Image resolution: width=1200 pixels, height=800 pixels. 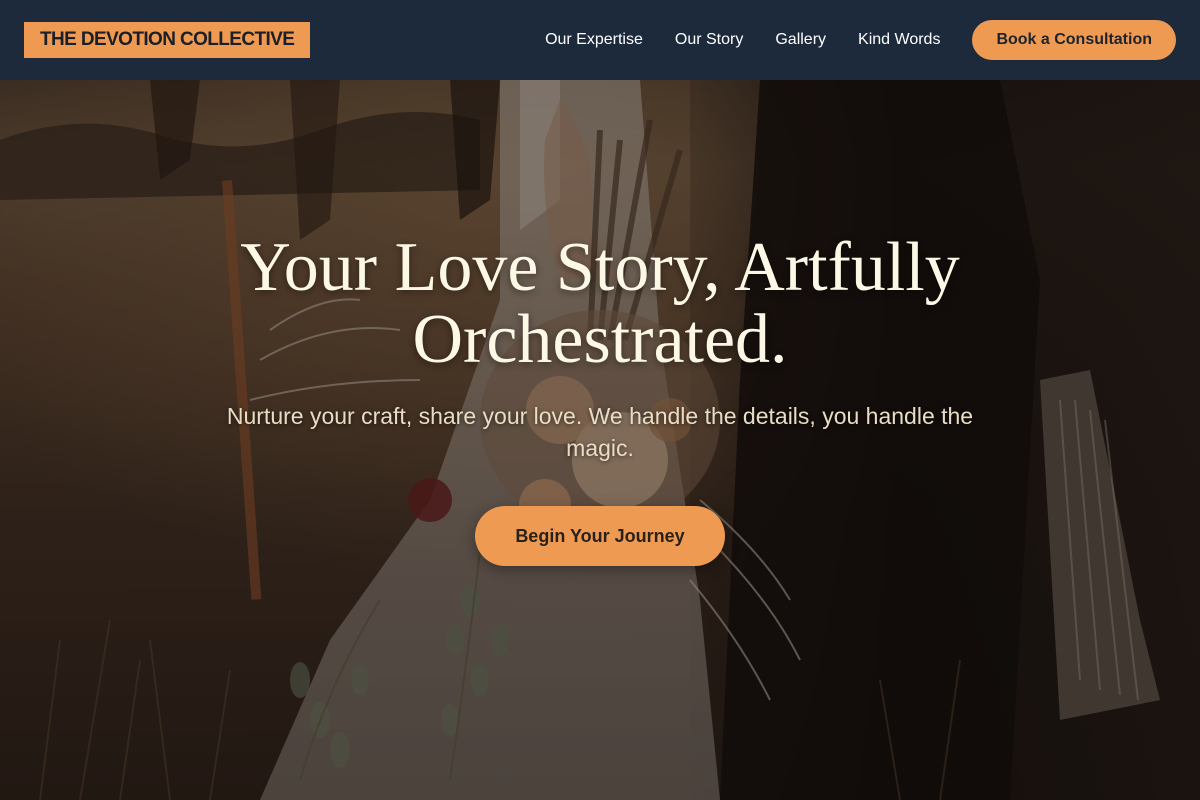 I want to click on begin-journey-button: Begin Your Journey, so click(x=600, y=536).